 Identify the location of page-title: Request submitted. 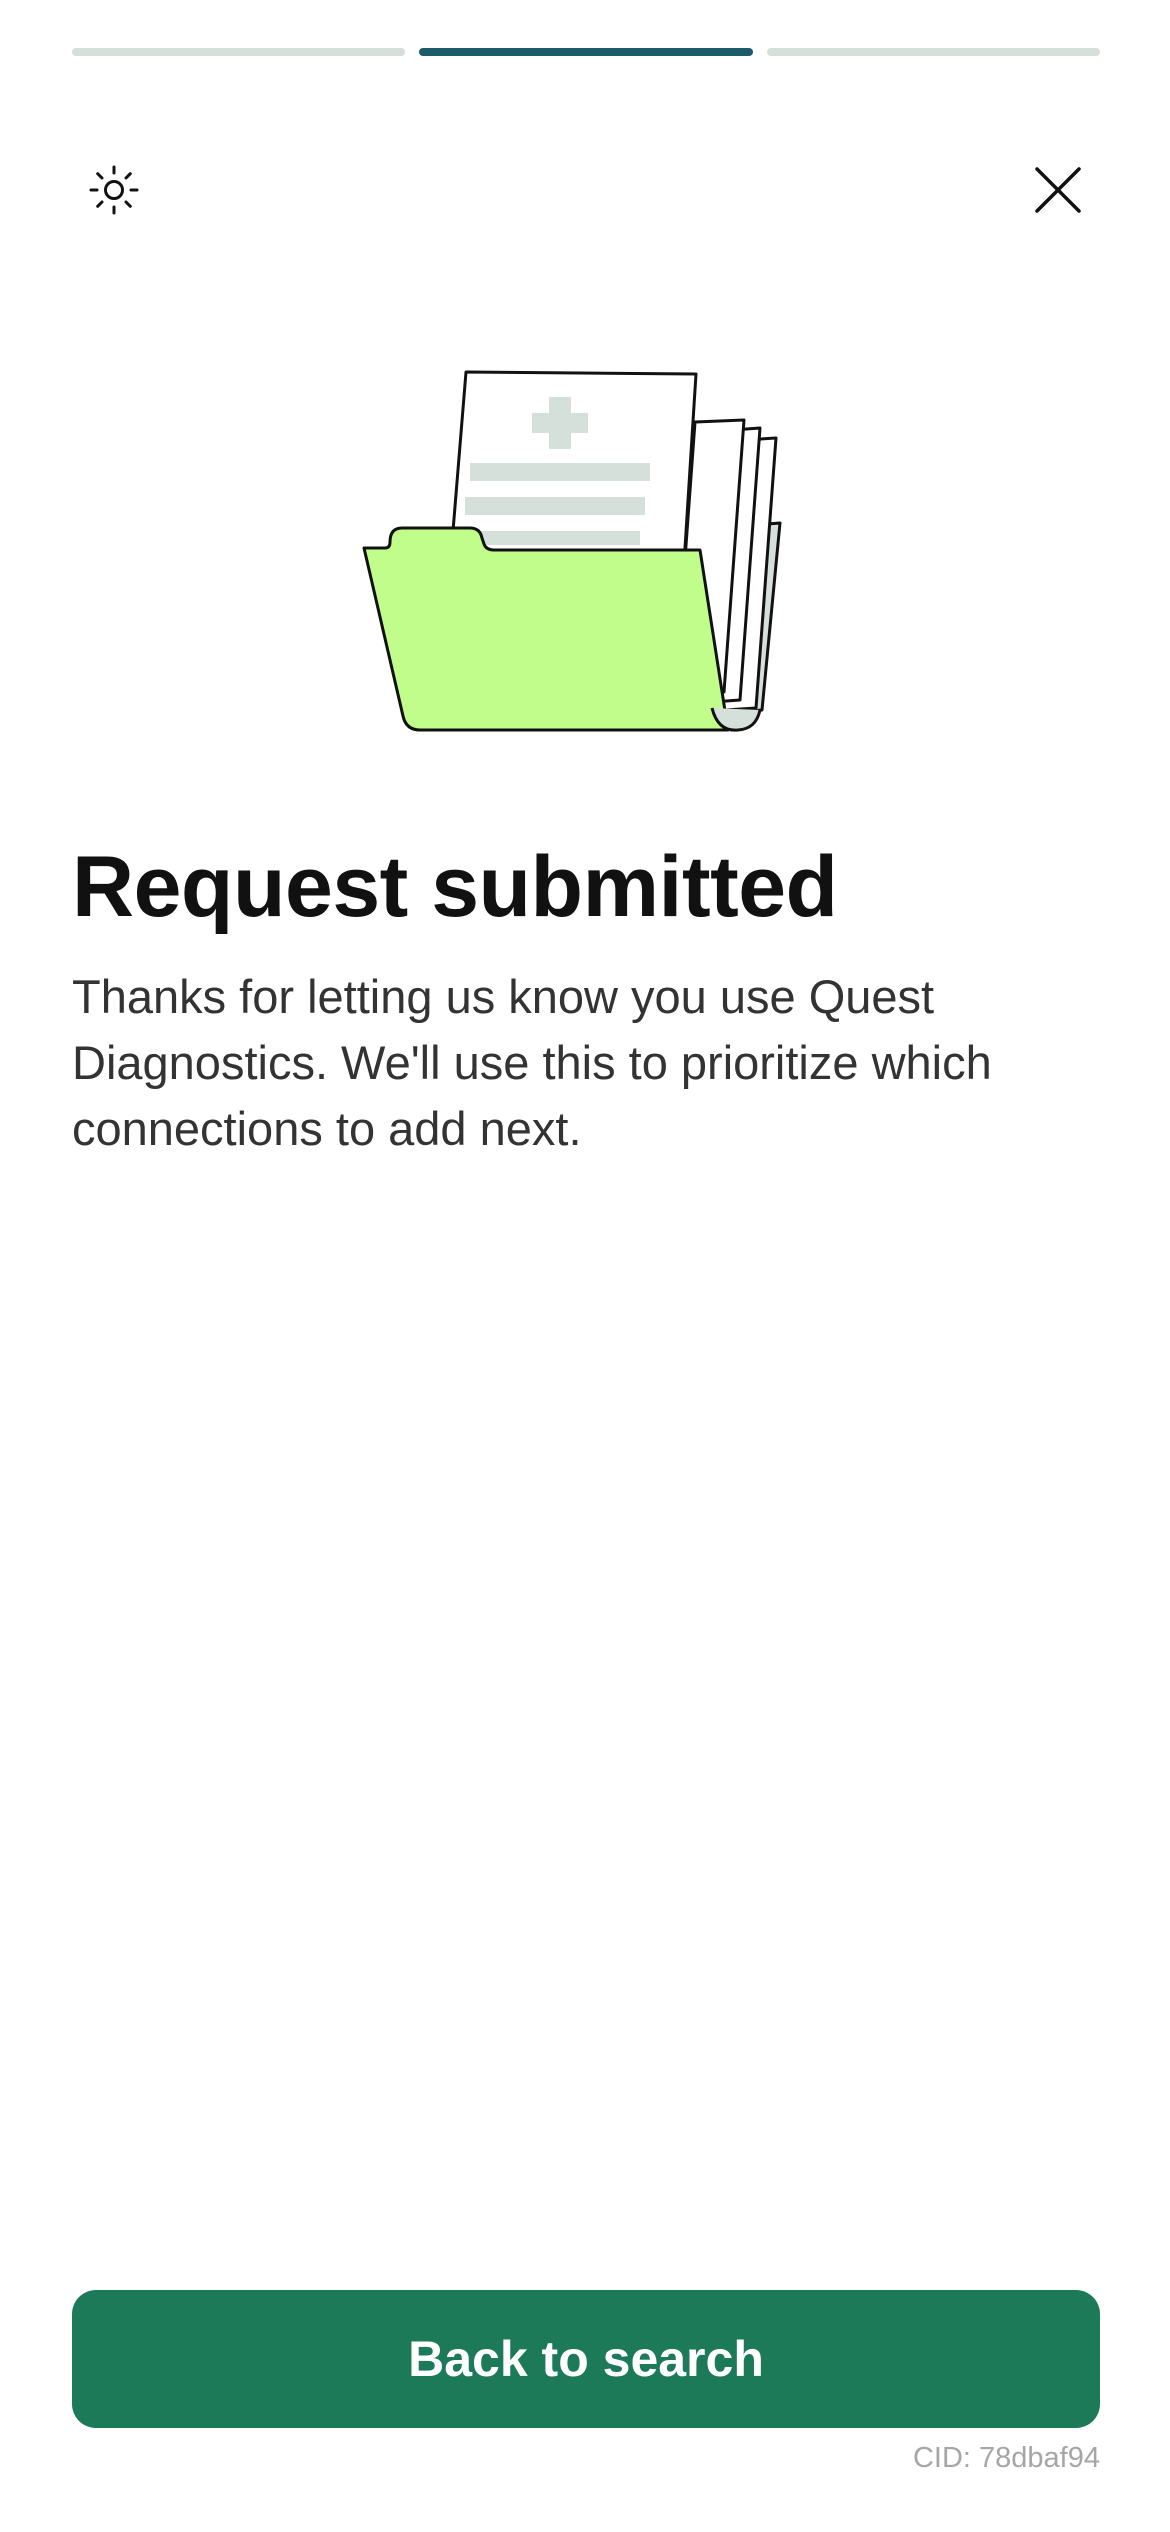
(455, 887).